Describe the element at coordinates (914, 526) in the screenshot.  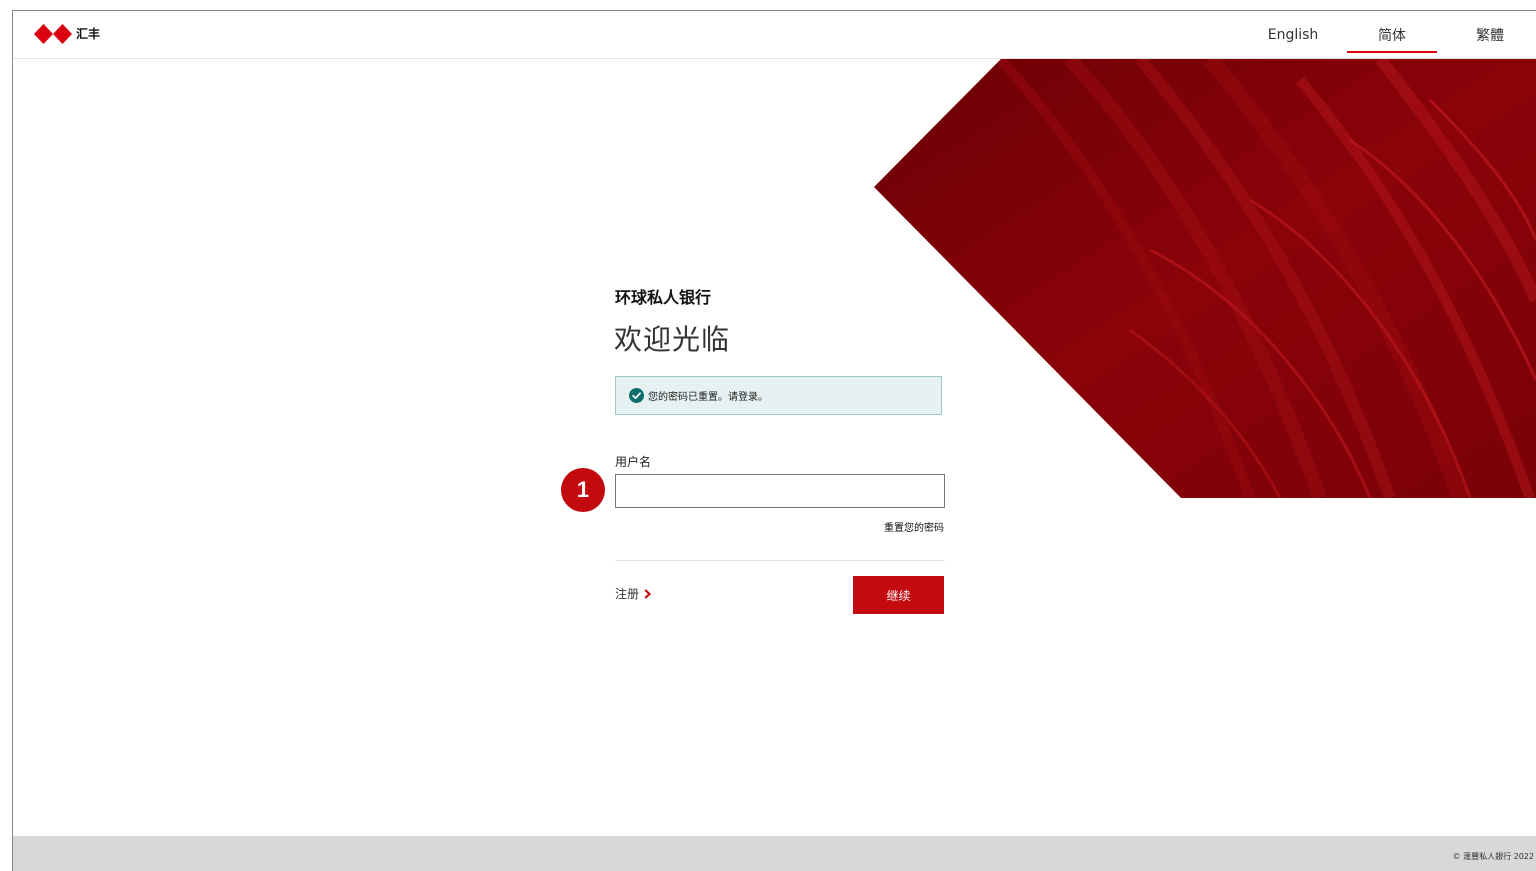
I see `reset-password-link: 重置您的密码` at that location.